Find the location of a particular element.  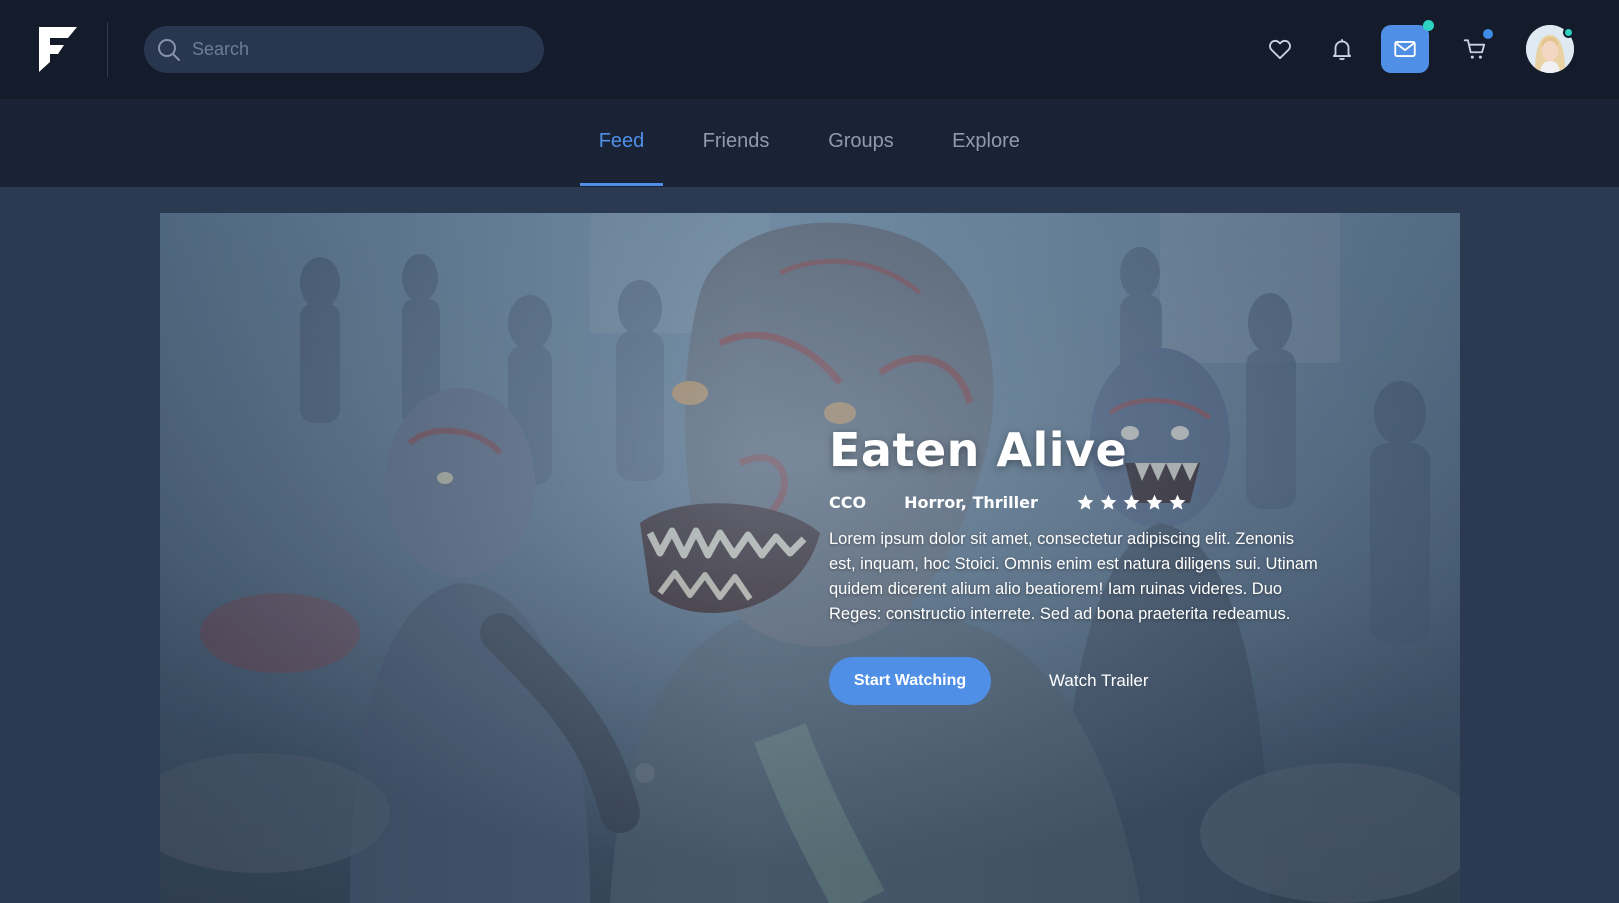

tab-explore: Explore is located at coordinates (986, 143).